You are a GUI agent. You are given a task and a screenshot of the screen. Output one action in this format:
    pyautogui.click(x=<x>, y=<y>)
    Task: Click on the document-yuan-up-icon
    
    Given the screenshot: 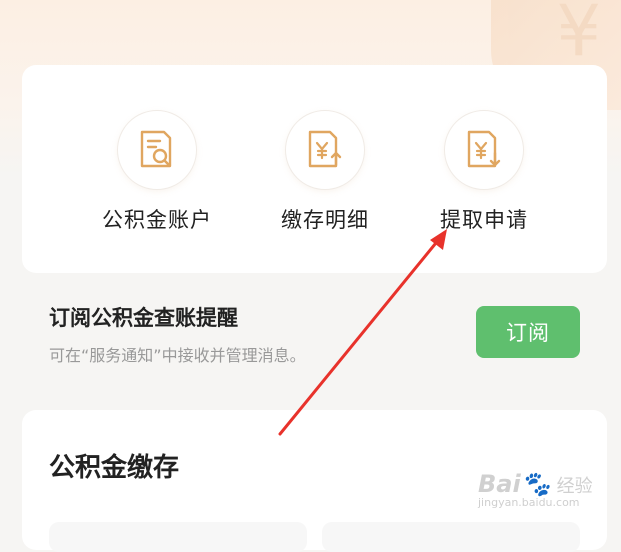 What is the action you would take?
    pyautogui.click(x=325, y=149)
    